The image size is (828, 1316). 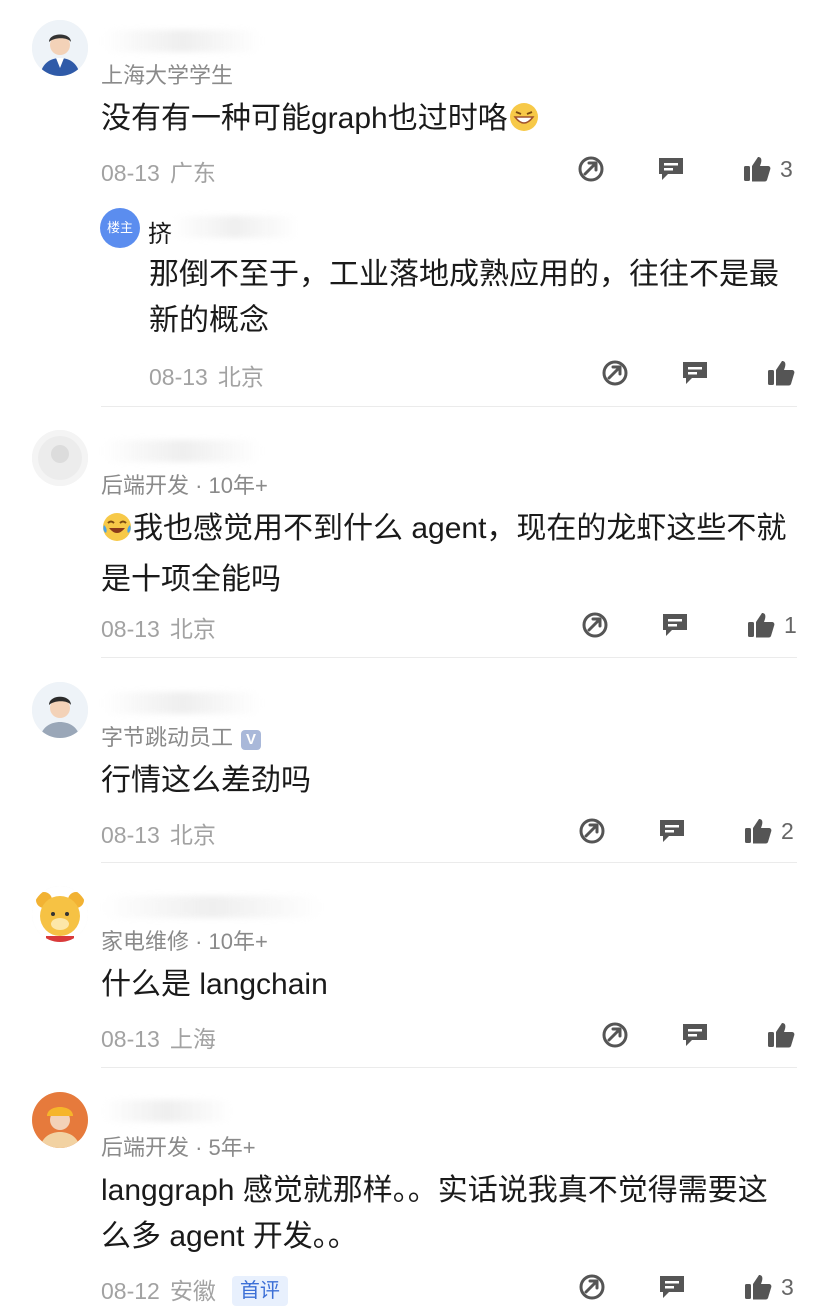 What do you see at coordinates (192, 173) in the screenshot?
I see `comment-location: 广东` at bounding box center [192, 173].